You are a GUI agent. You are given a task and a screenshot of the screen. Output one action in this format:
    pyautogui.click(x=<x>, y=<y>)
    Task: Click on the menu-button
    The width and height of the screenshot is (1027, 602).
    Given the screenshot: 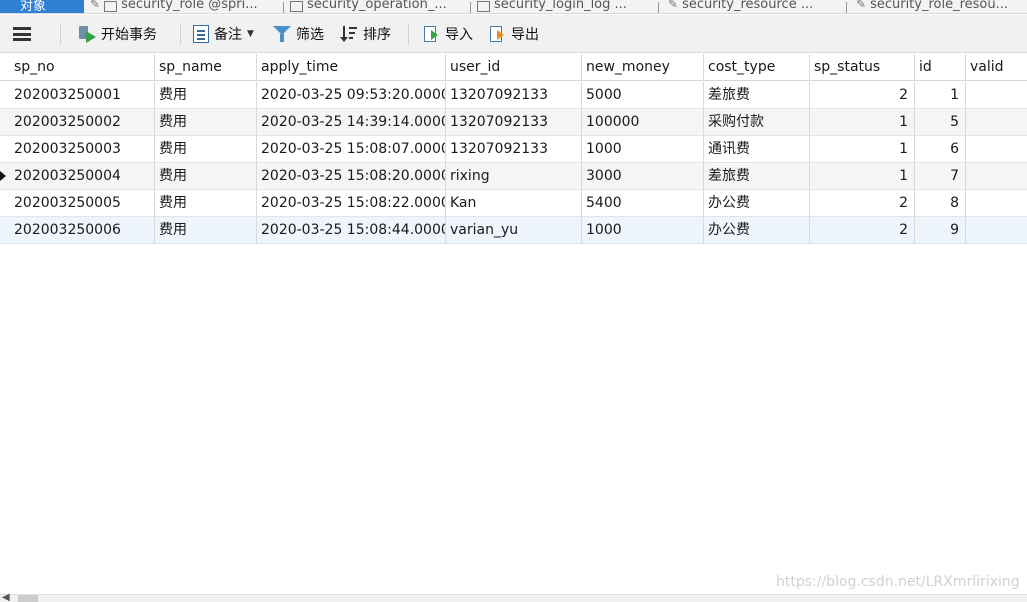 What is the action you would take?
    pyautogui.click(x=22, y=34)
    